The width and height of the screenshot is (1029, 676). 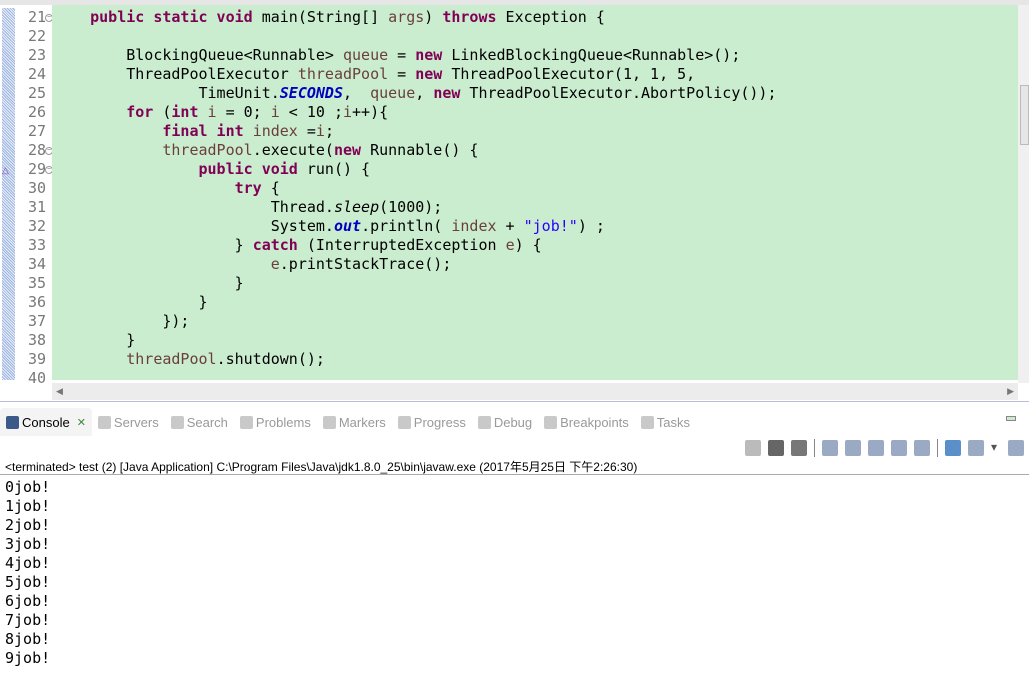 I want to click on word-wrap-icon, so click(x=876, y=448).